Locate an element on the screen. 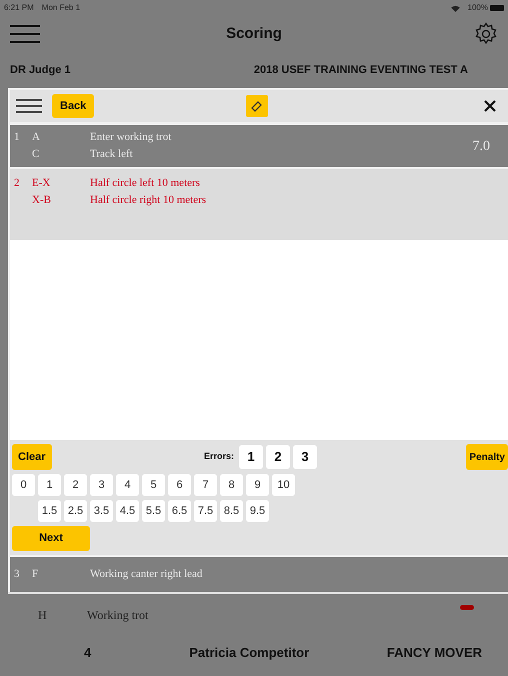 The width and height of the screenshot is (508, 676). score-button: 5.5 is located at coordinates (153, 511).